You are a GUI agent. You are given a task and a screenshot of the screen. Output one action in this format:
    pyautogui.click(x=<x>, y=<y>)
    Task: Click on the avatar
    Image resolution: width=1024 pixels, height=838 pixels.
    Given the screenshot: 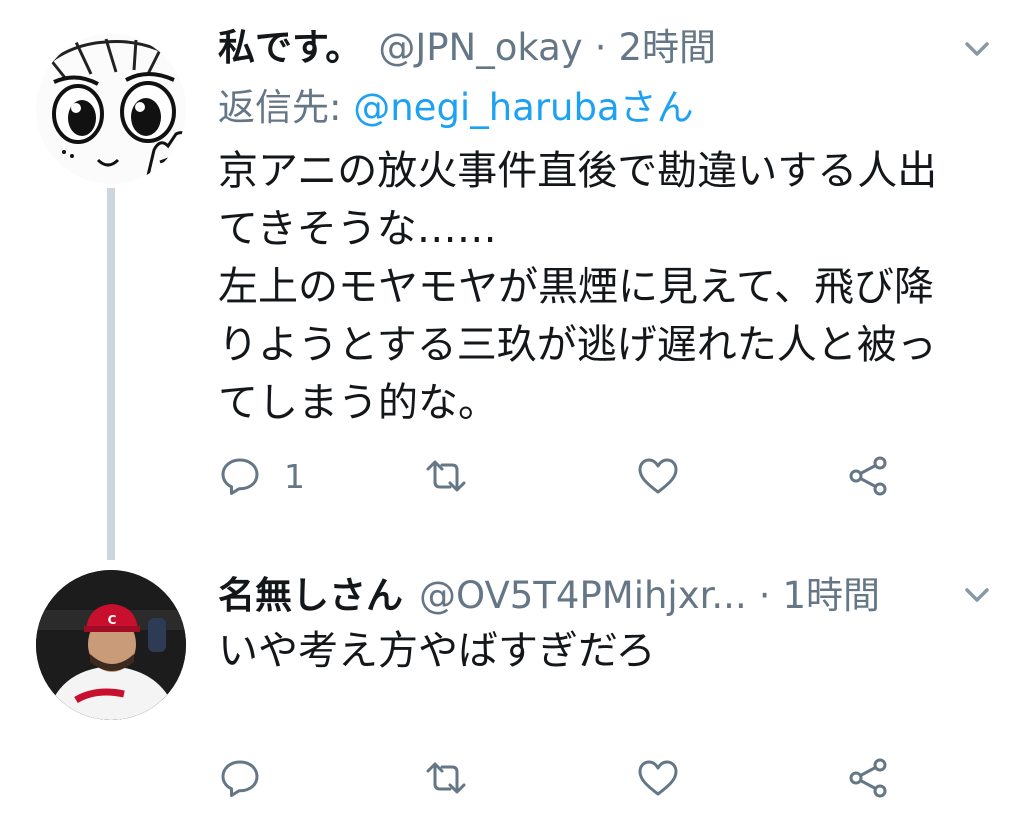 What is the action you would take?
    pyautogui.click(x=111, y=109)
    